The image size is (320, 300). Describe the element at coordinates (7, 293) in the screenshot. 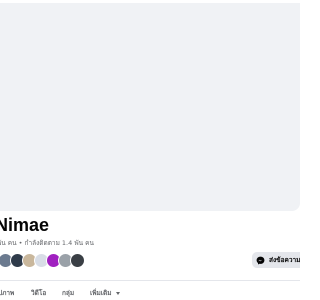

I see `tab-photos: ปภาพ` at that location.